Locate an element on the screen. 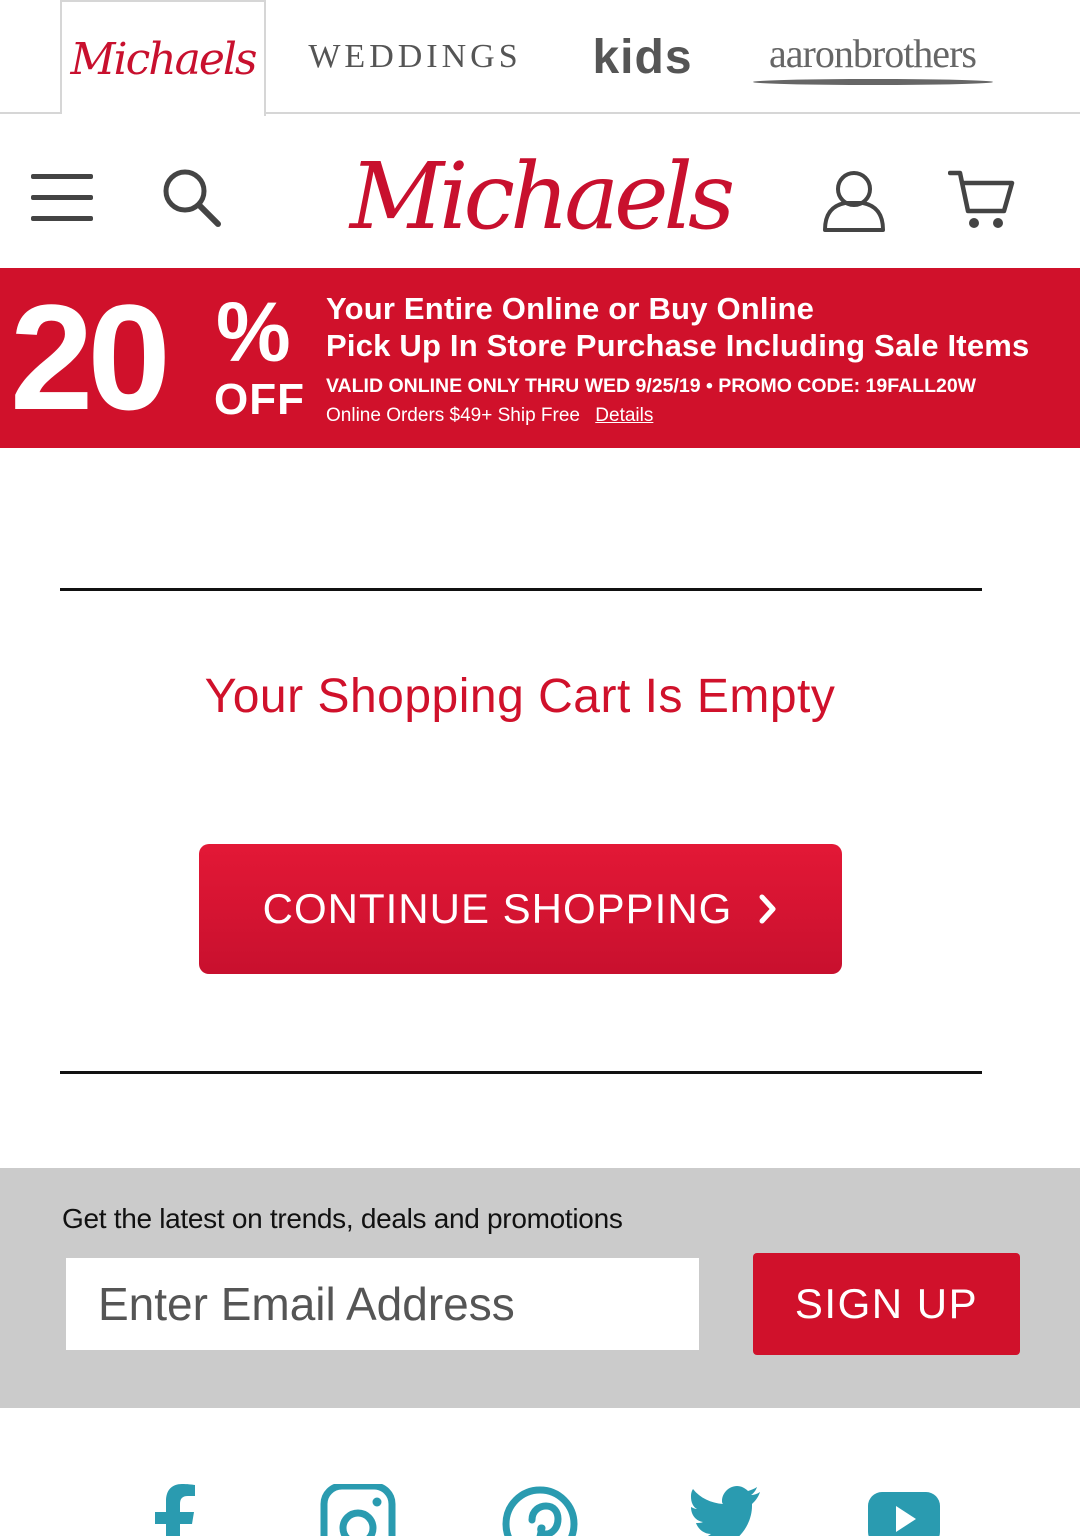 The width and height of the screenshot is (1080, 1536). pinterest-link is located at coordinates (540, 1510).